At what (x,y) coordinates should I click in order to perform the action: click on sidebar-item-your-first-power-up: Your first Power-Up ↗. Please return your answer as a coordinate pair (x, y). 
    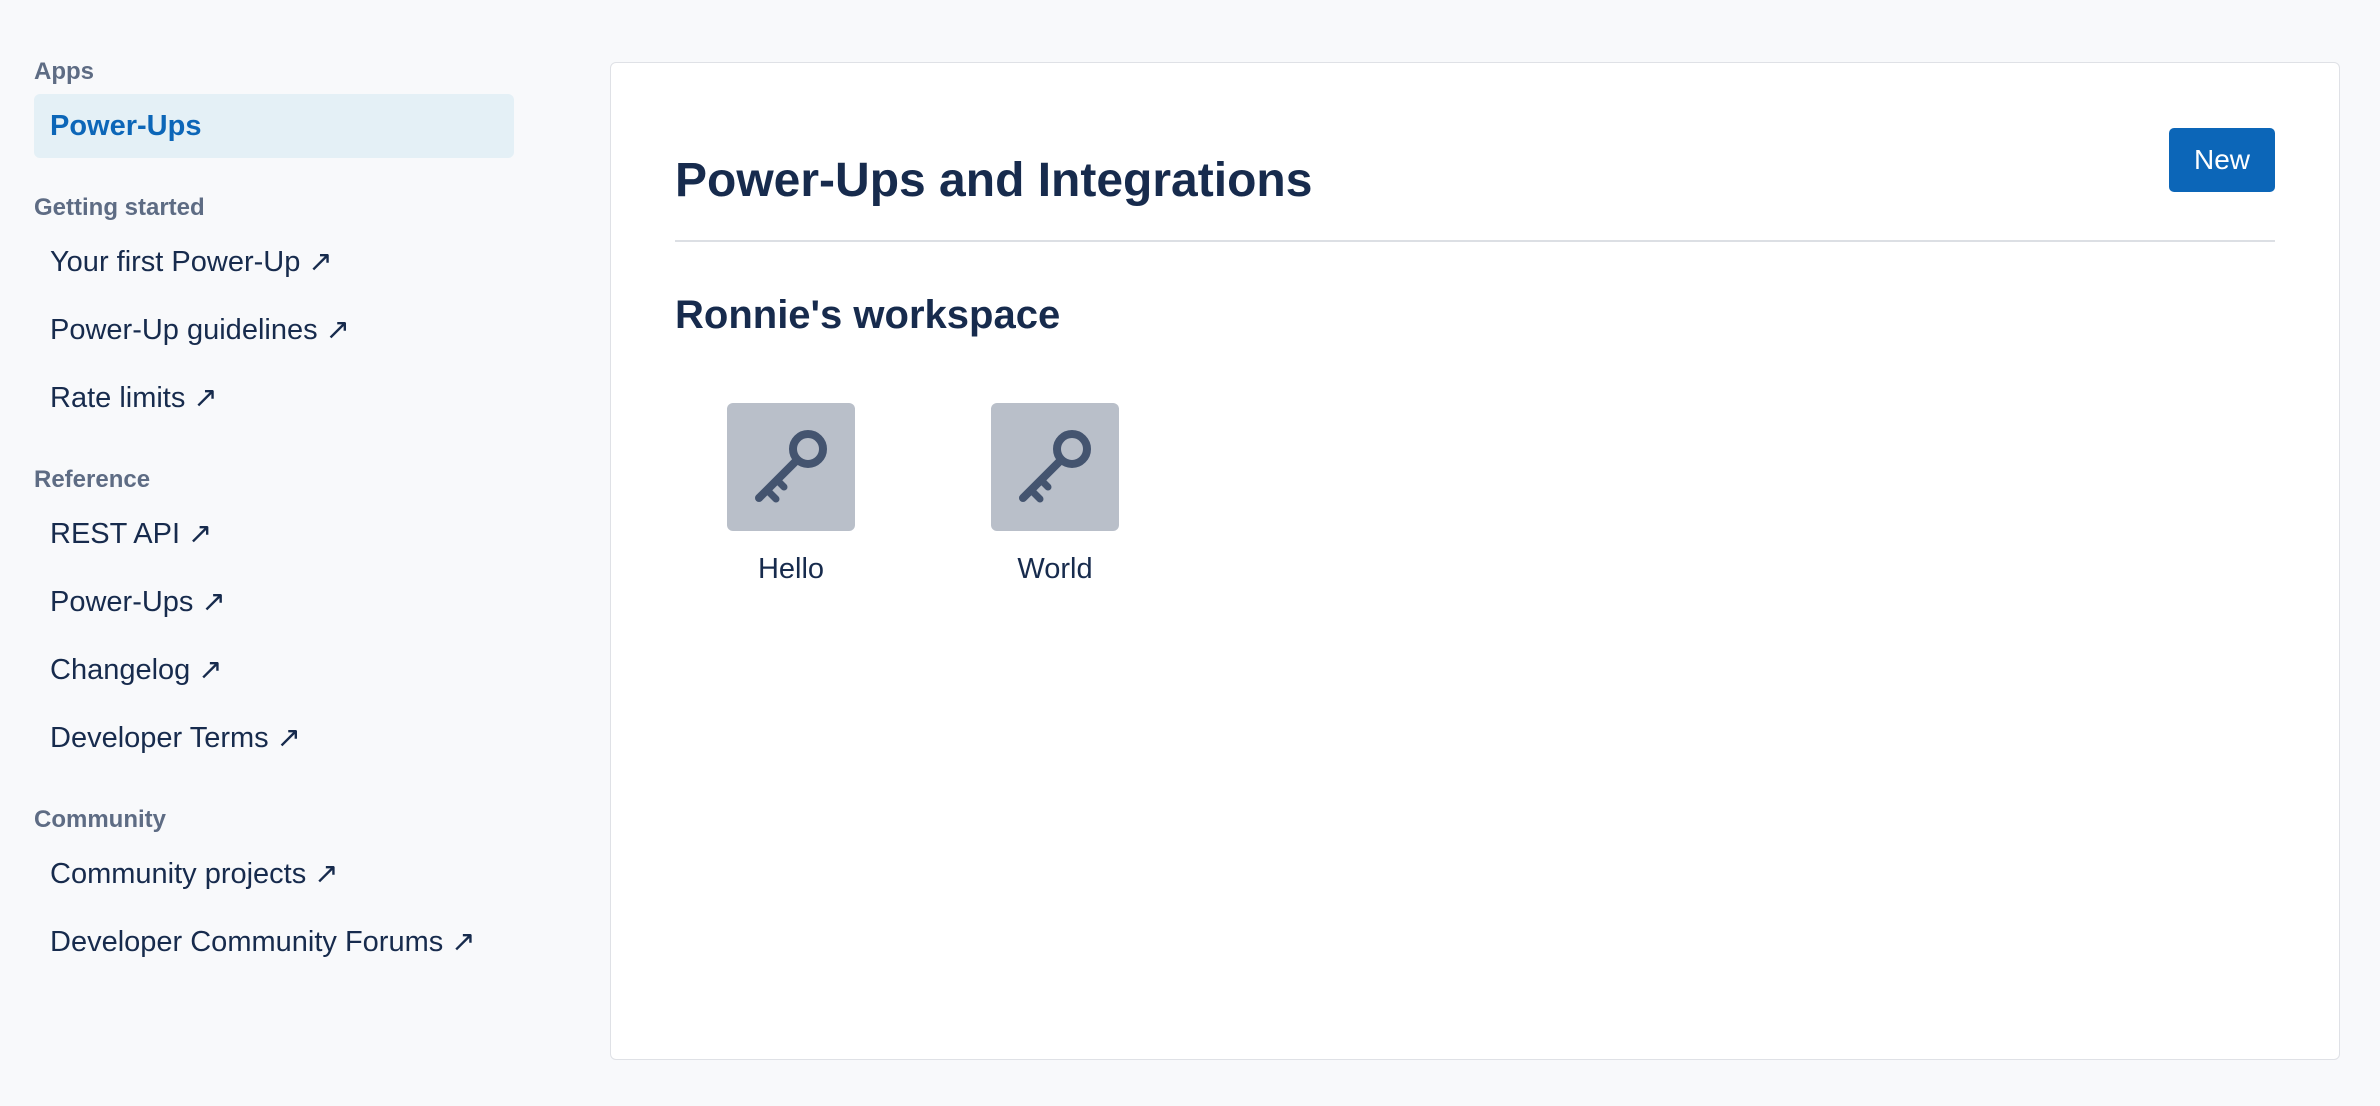
    Looking at the image, I should click on (274, 262).